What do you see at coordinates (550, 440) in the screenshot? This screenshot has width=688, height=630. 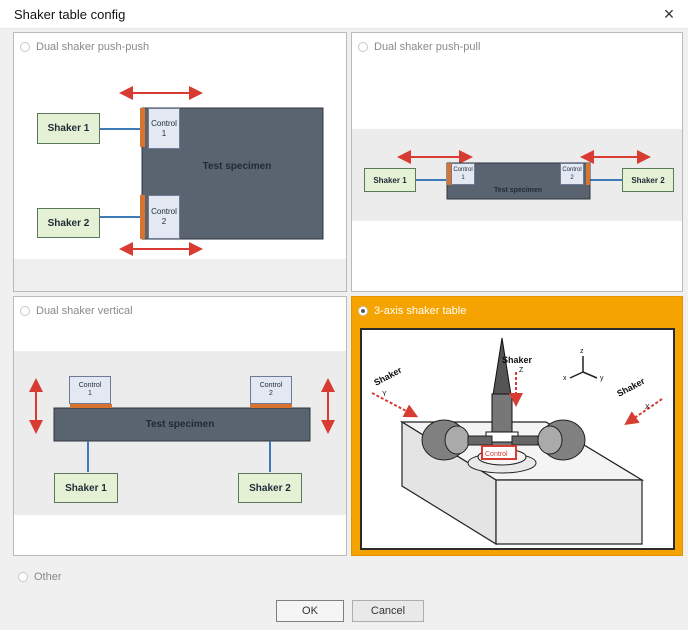 I see `right-shaker-face` at bounding box center [550, 440].